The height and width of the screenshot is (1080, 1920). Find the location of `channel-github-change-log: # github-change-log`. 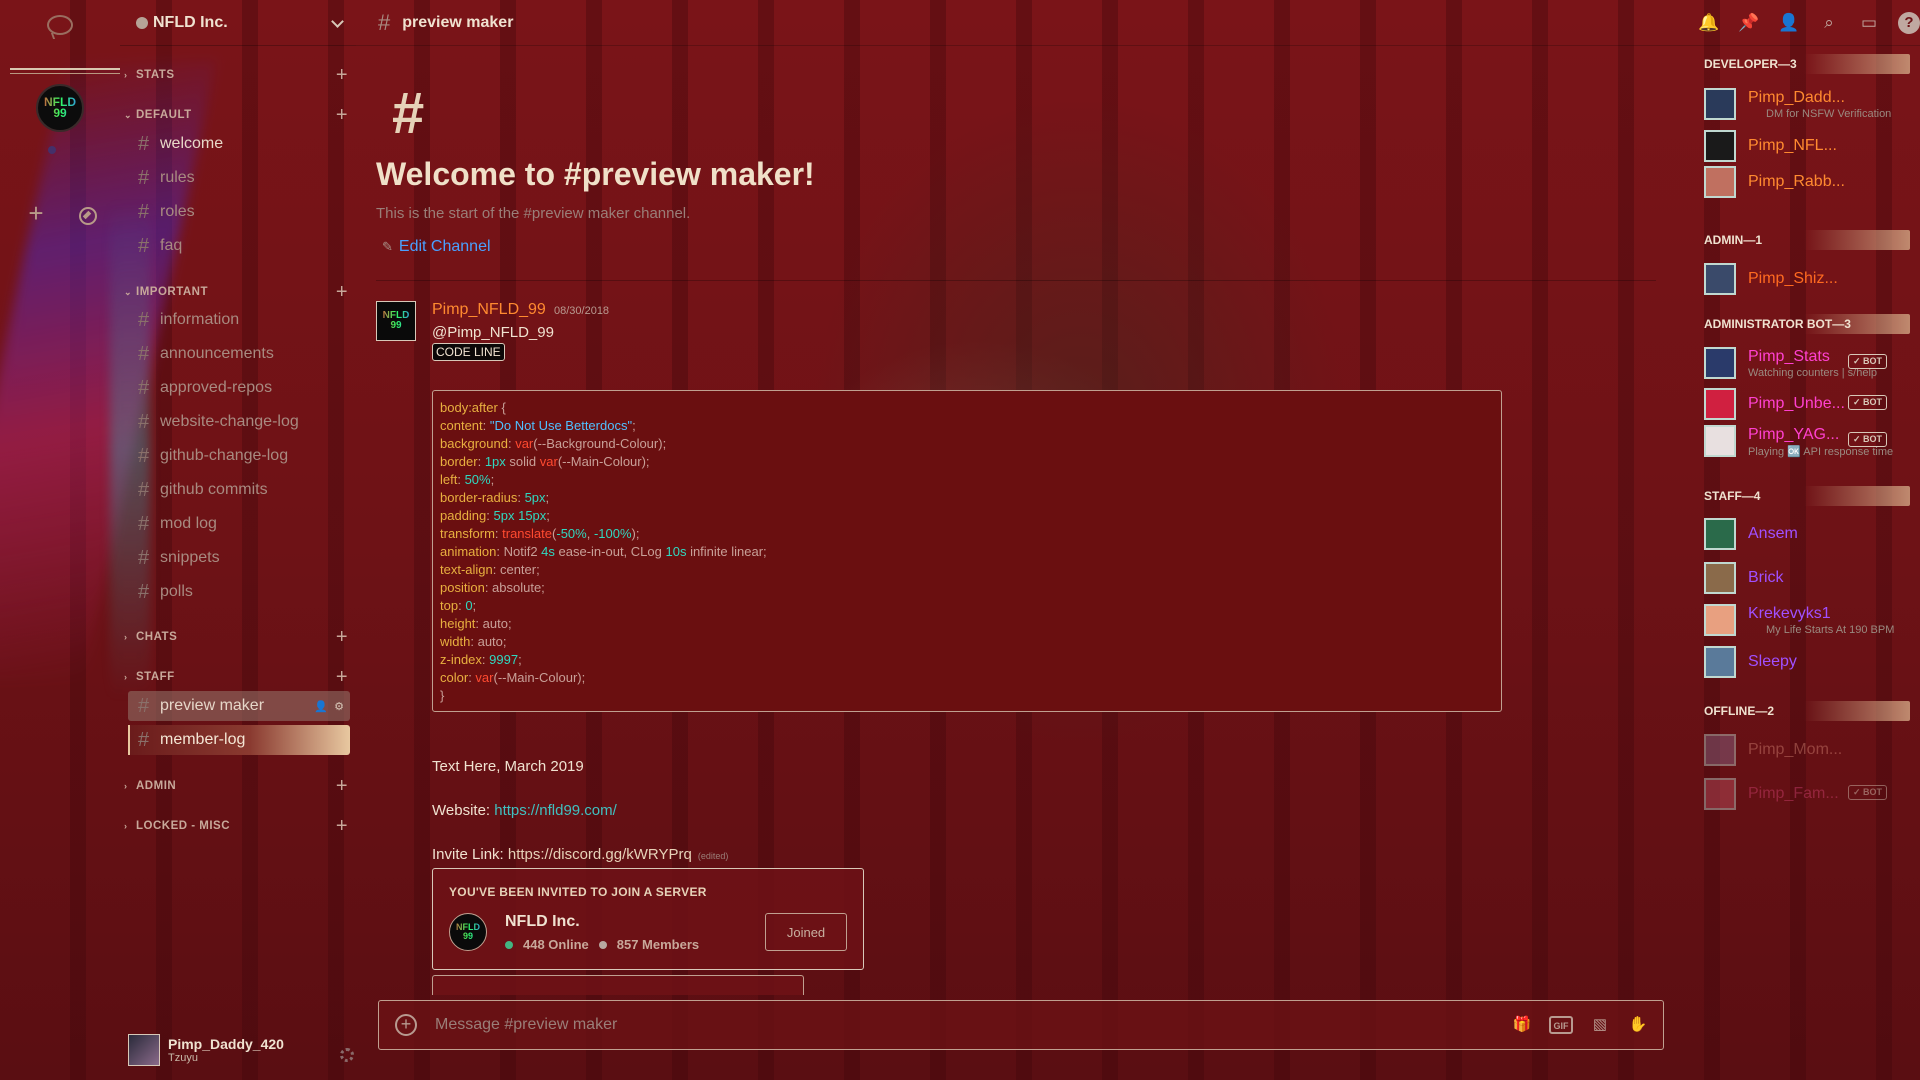

channel-github-change-log: # github-change-log is located at coordinates (239, 456).